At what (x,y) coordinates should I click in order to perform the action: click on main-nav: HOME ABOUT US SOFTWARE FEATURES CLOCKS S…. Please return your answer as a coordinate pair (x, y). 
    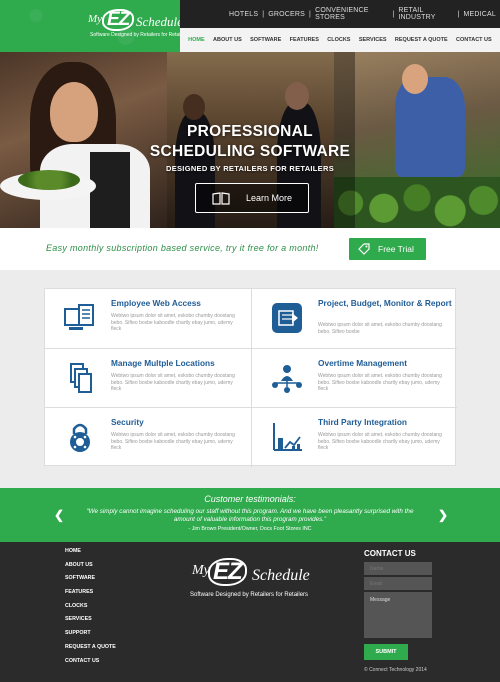
    Looking at the image, I should click on (340, 40).